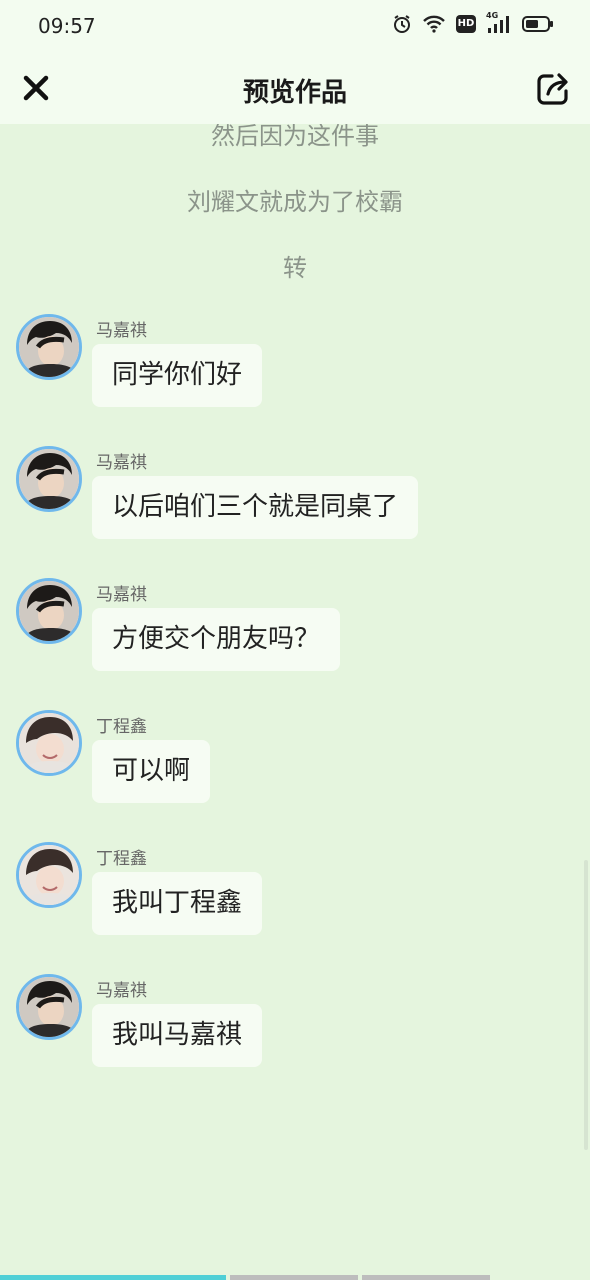 The image size is (590, 1280). I want to click on narration-line: 然后因为这件事, so click(295, 137).